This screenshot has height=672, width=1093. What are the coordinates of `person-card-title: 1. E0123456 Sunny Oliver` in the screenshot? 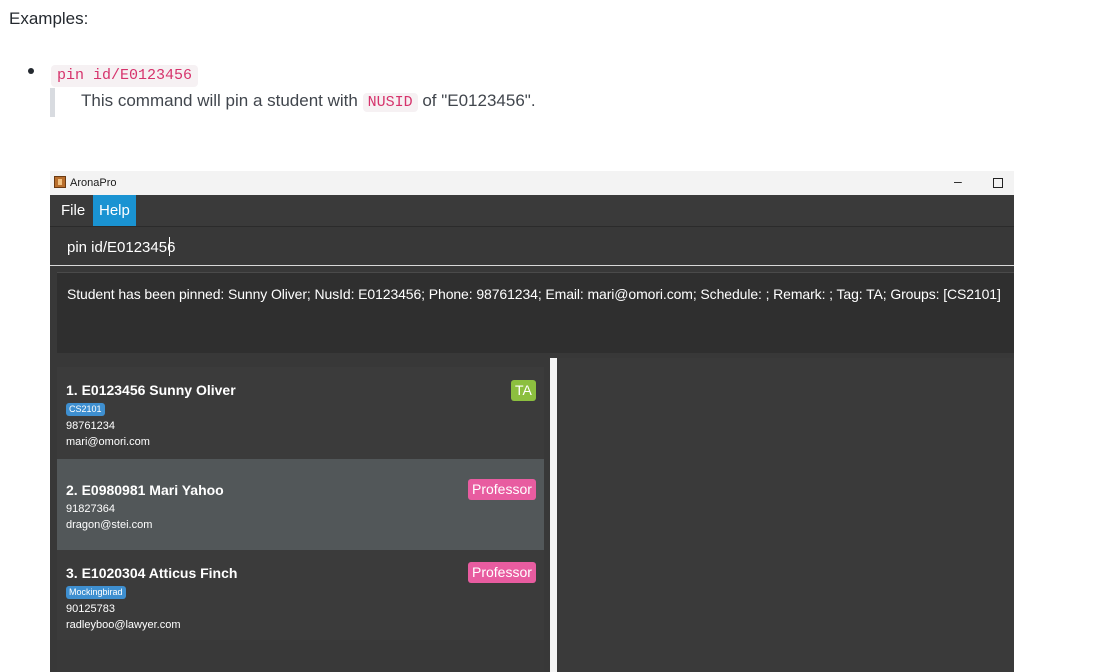 It's located at (151, 390).